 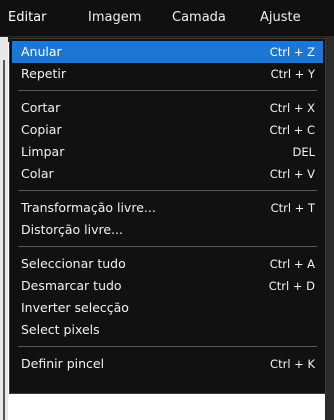 What do you see at coordinates (167, 130) in the screenshot?
I see `menu-item-copiar: Copiar Ctrl + C` at bounding box center [167, 130].